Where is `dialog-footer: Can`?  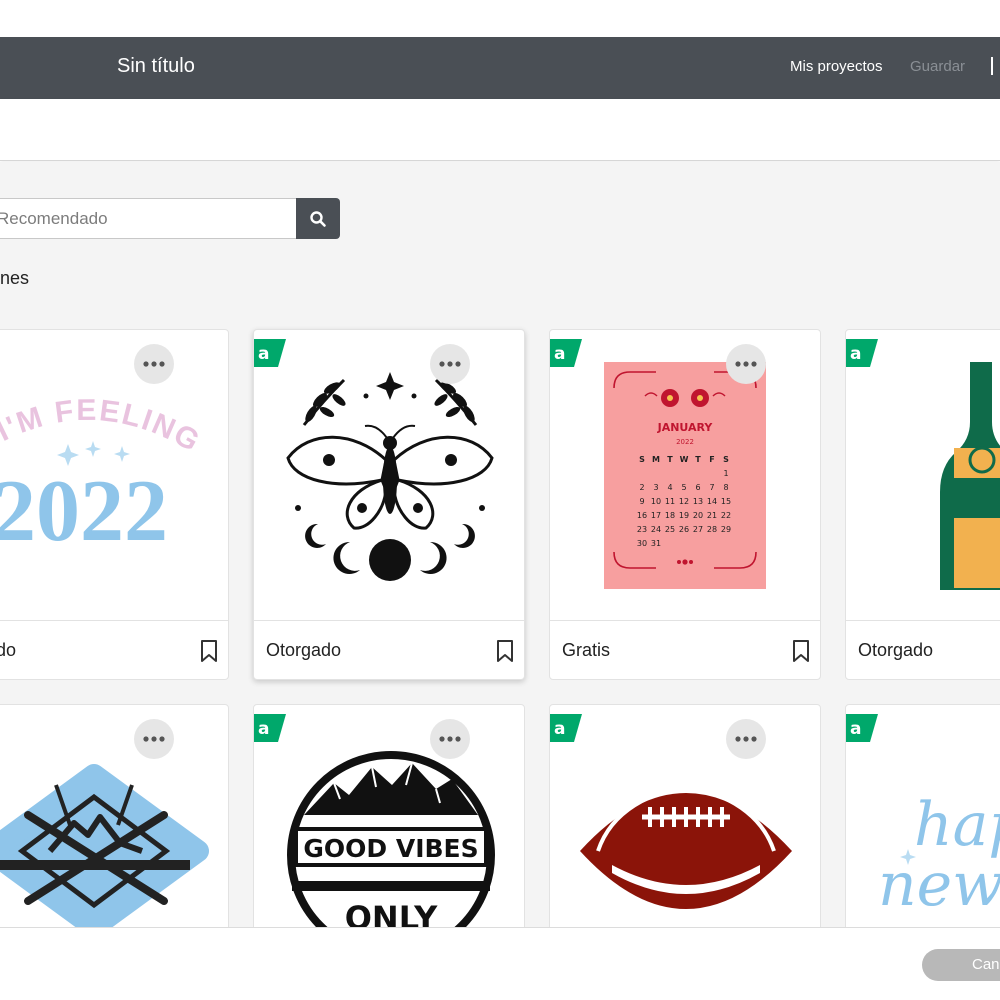 dialog-footer: Can is located at coordinates (500, 963).